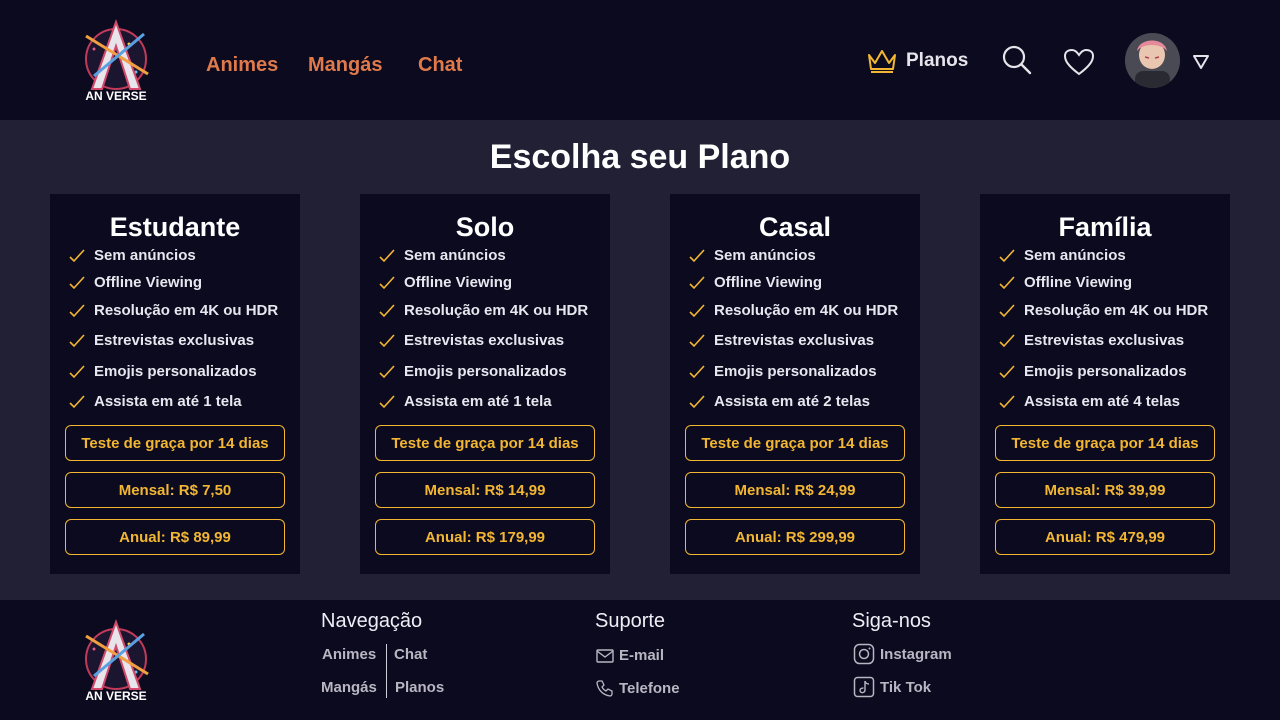  Describe the element at coordinates (242, 65) in the screenshot. I see `nav-animes: Animes` at that location.